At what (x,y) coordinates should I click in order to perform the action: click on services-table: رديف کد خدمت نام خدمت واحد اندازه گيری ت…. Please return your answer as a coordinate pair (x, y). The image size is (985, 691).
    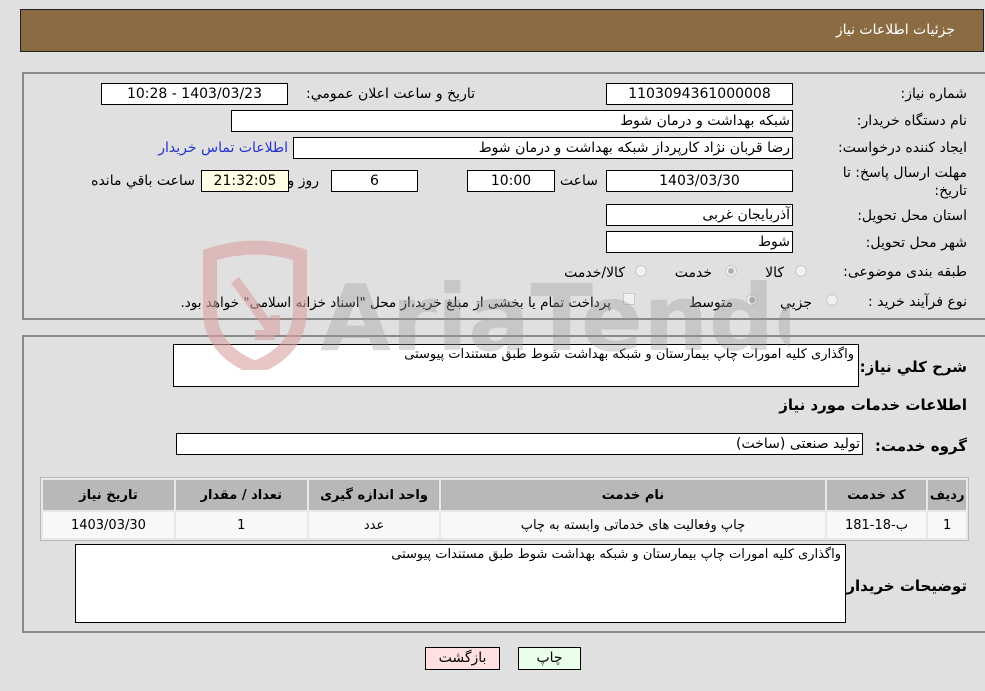
    Looking at the image, I should click on (504, 509).